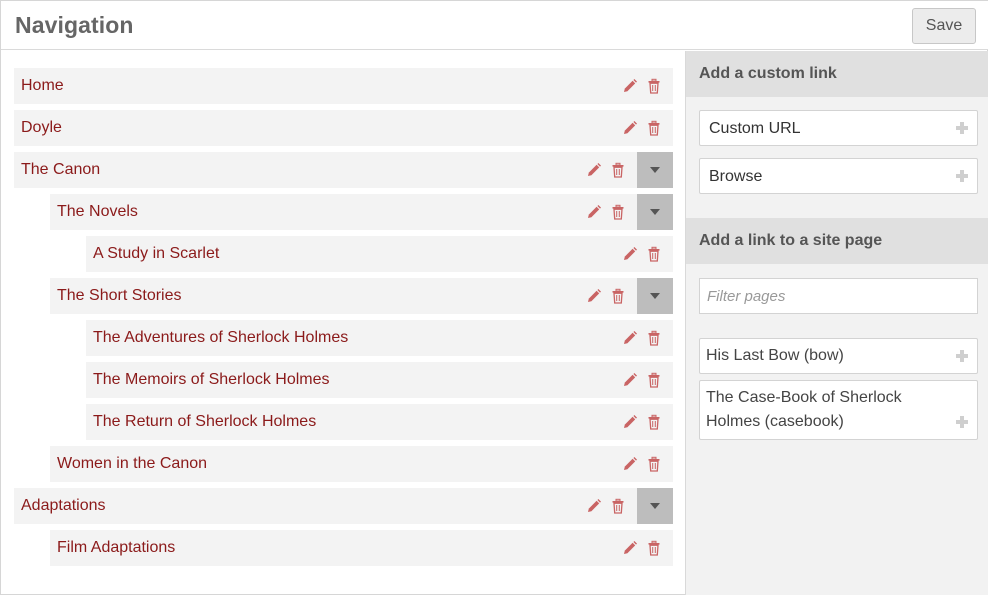  I want to click on custom-link-heading: Add a custom link, so click(837, 74).